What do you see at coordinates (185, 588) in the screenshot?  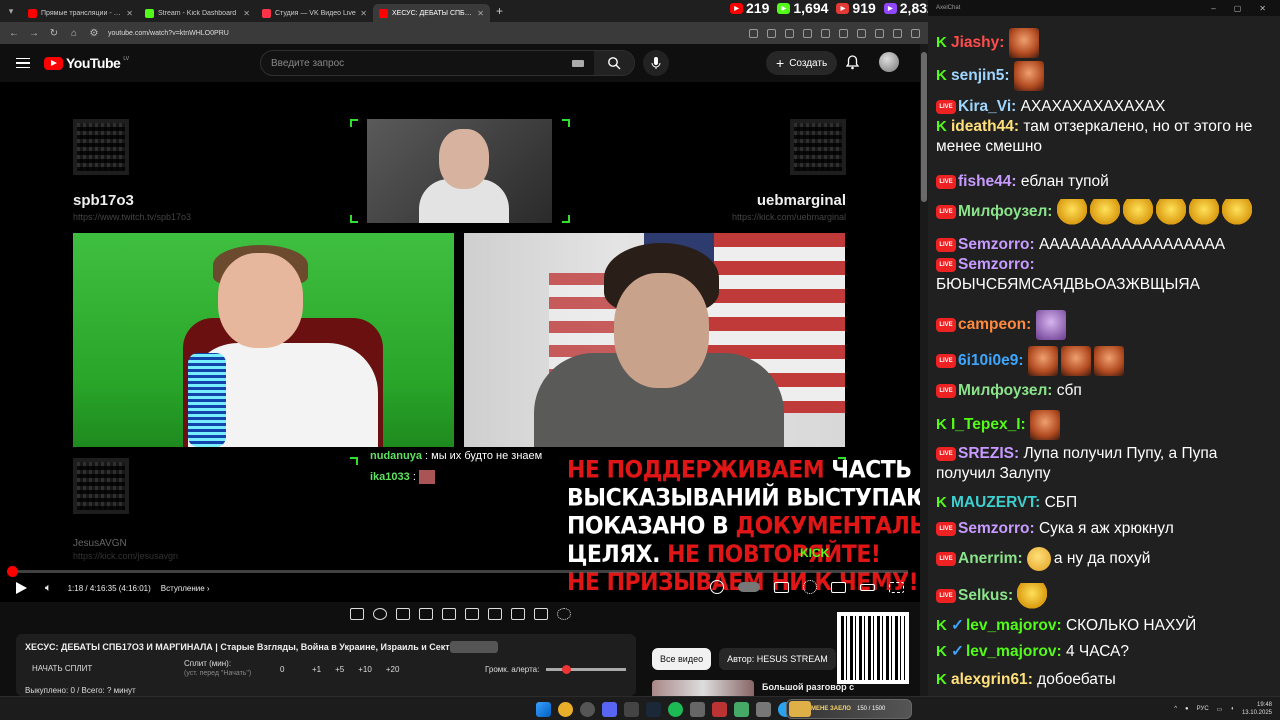 I see `chapter-button: Вступление ›` at bounding box center [185, 588].